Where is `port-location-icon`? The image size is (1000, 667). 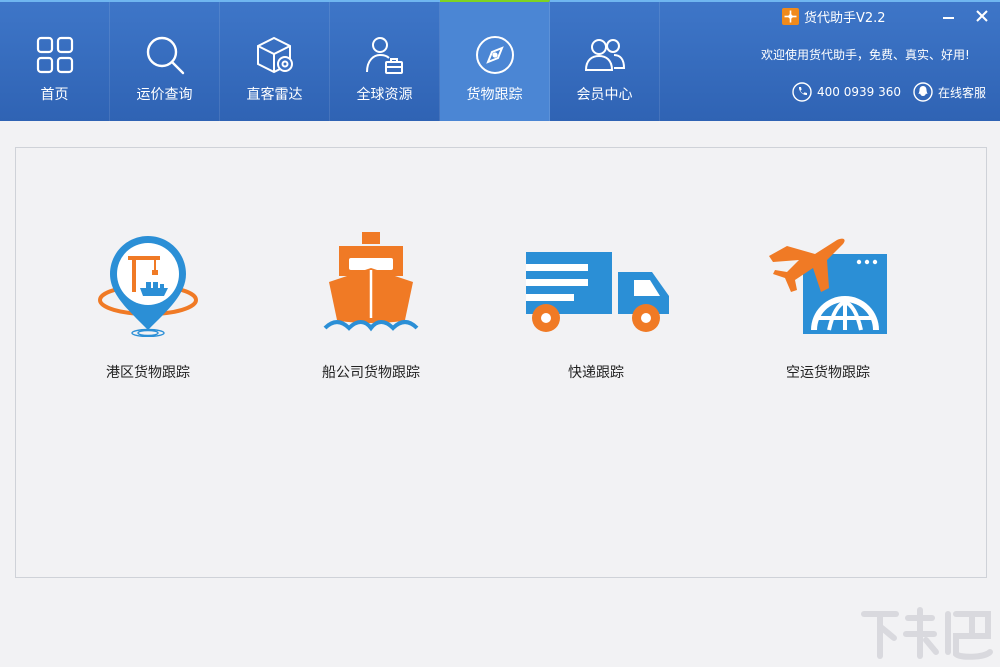 port-location-icon is located at coordinates (148, 286).